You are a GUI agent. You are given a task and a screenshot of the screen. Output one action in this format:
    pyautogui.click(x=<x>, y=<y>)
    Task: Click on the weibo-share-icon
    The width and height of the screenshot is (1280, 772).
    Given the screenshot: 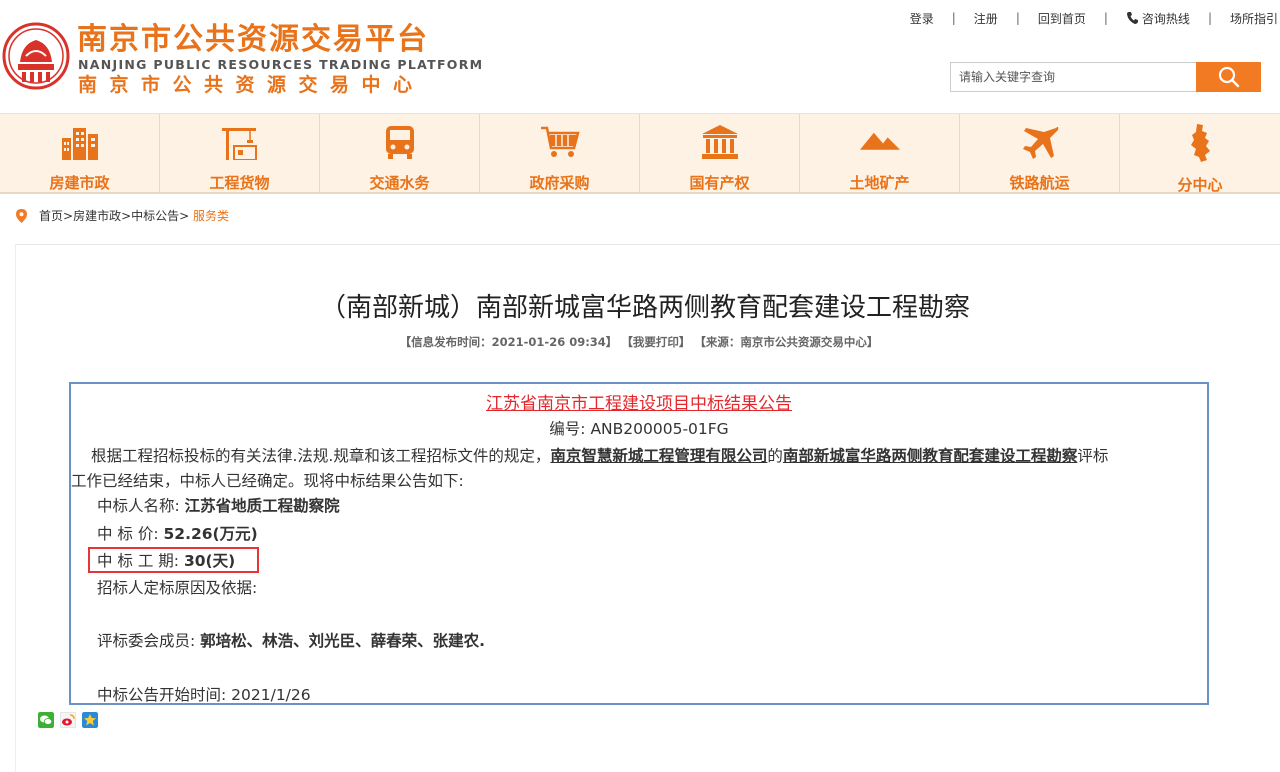 What is the action you would take?
    pyautogui.click(x=68, y=720)
    